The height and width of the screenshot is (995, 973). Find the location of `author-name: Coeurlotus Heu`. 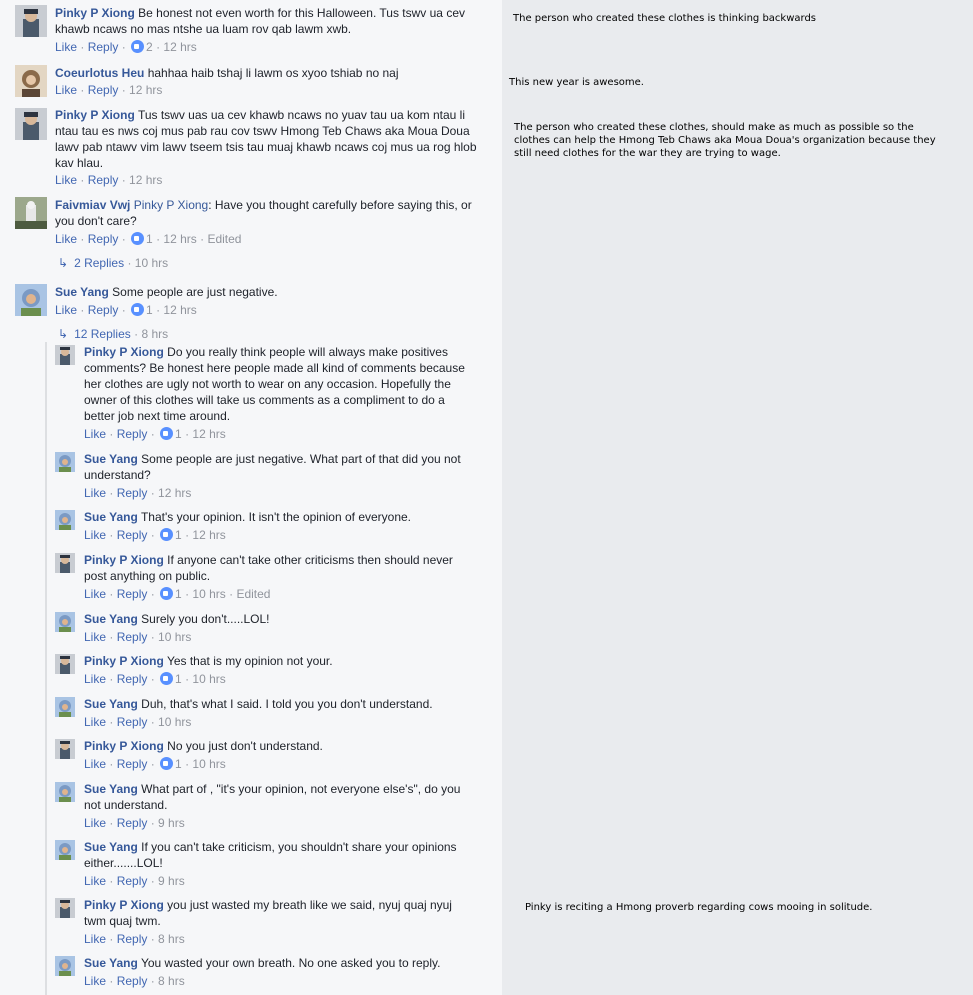

author-name: Coeurlotus Heu is located at coordinates (99, 73).